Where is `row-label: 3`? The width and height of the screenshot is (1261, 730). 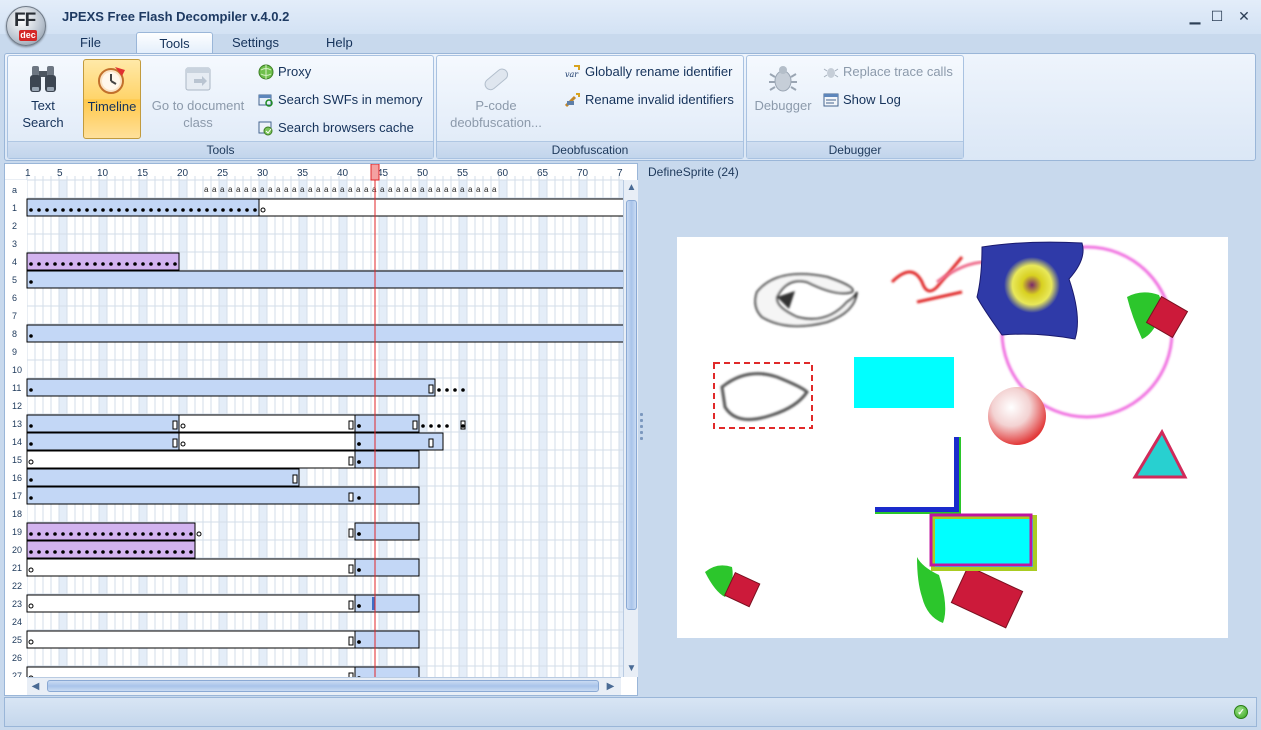 row-label: 3 is located at coordinates (14, 244).